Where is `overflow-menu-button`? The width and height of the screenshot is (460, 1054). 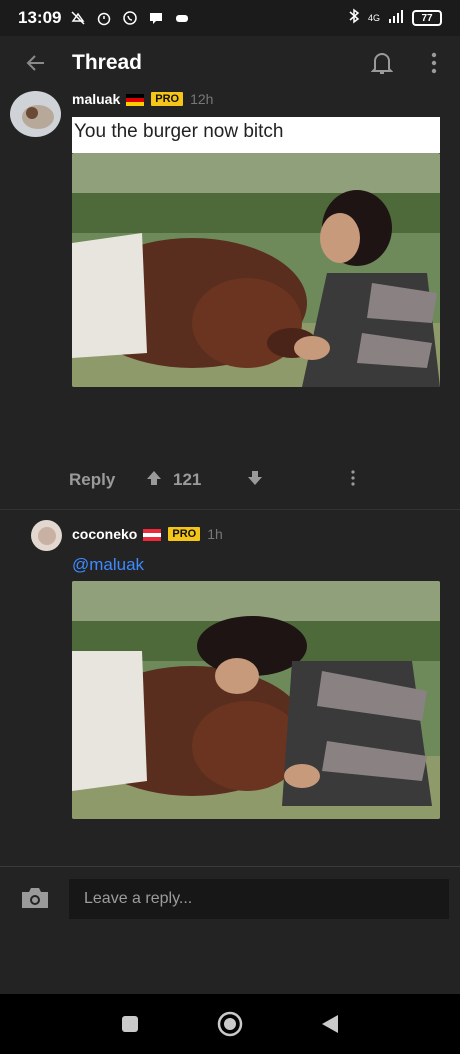
overflow-menu-button is located at coordinates (434, 63).